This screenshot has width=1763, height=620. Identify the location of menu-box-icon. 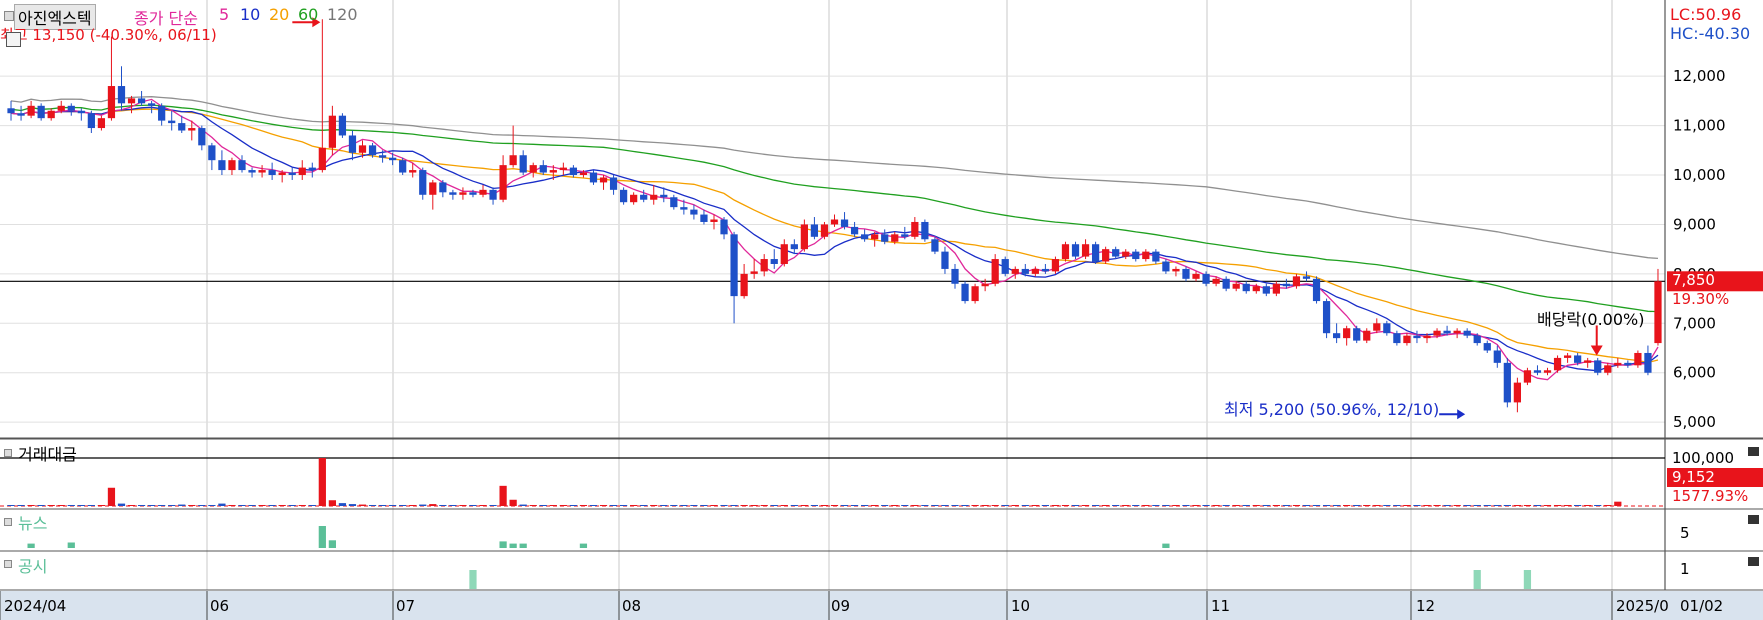
(9, 16).